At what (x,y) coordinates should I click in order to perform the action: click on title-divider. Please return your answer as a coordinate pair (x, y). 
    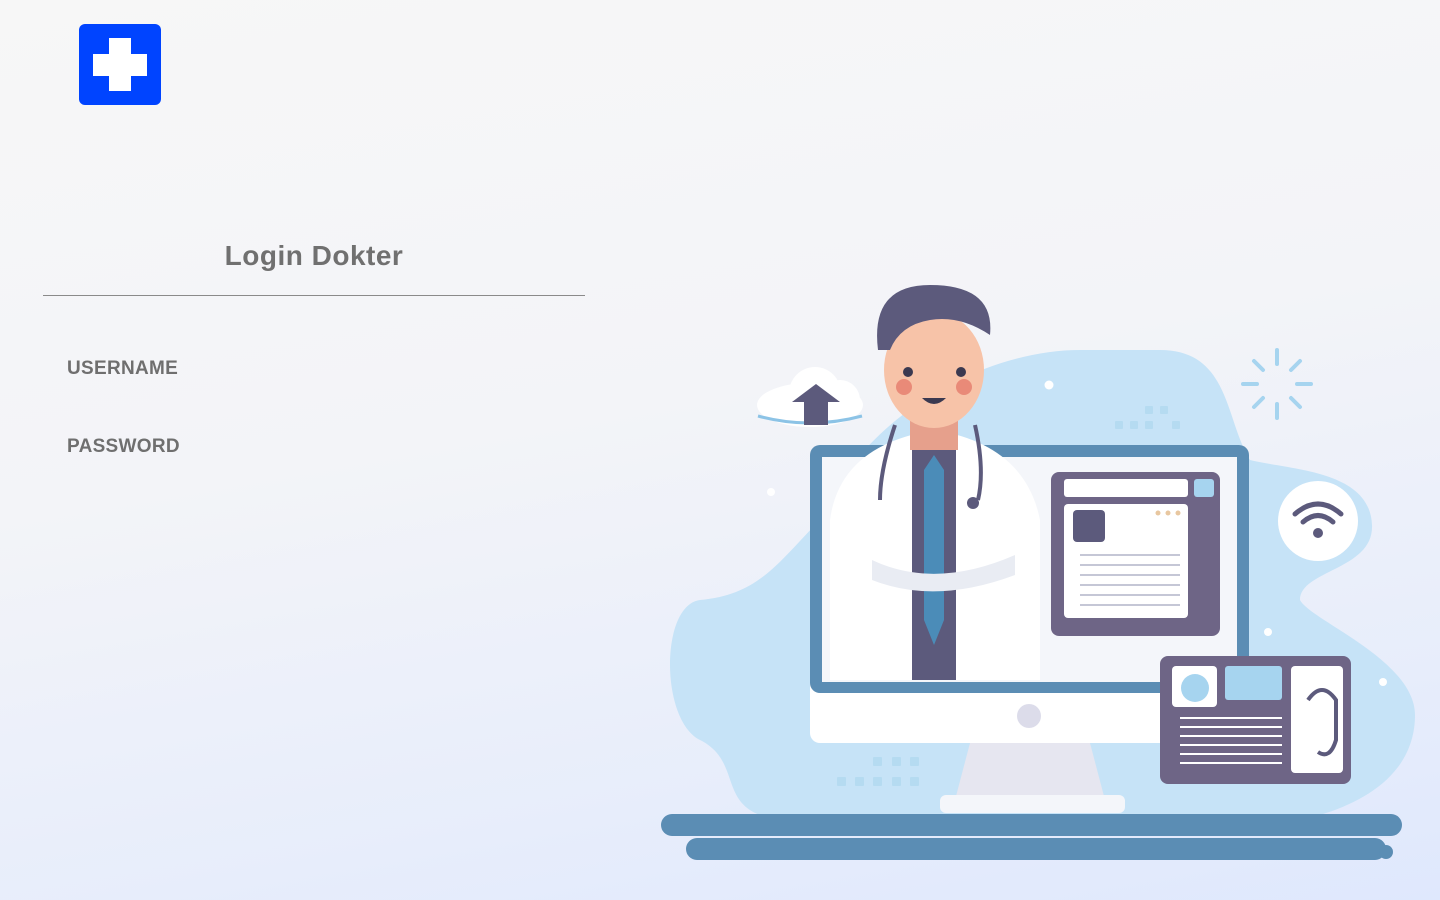
    Looking at the image, I should click on (314, 295).